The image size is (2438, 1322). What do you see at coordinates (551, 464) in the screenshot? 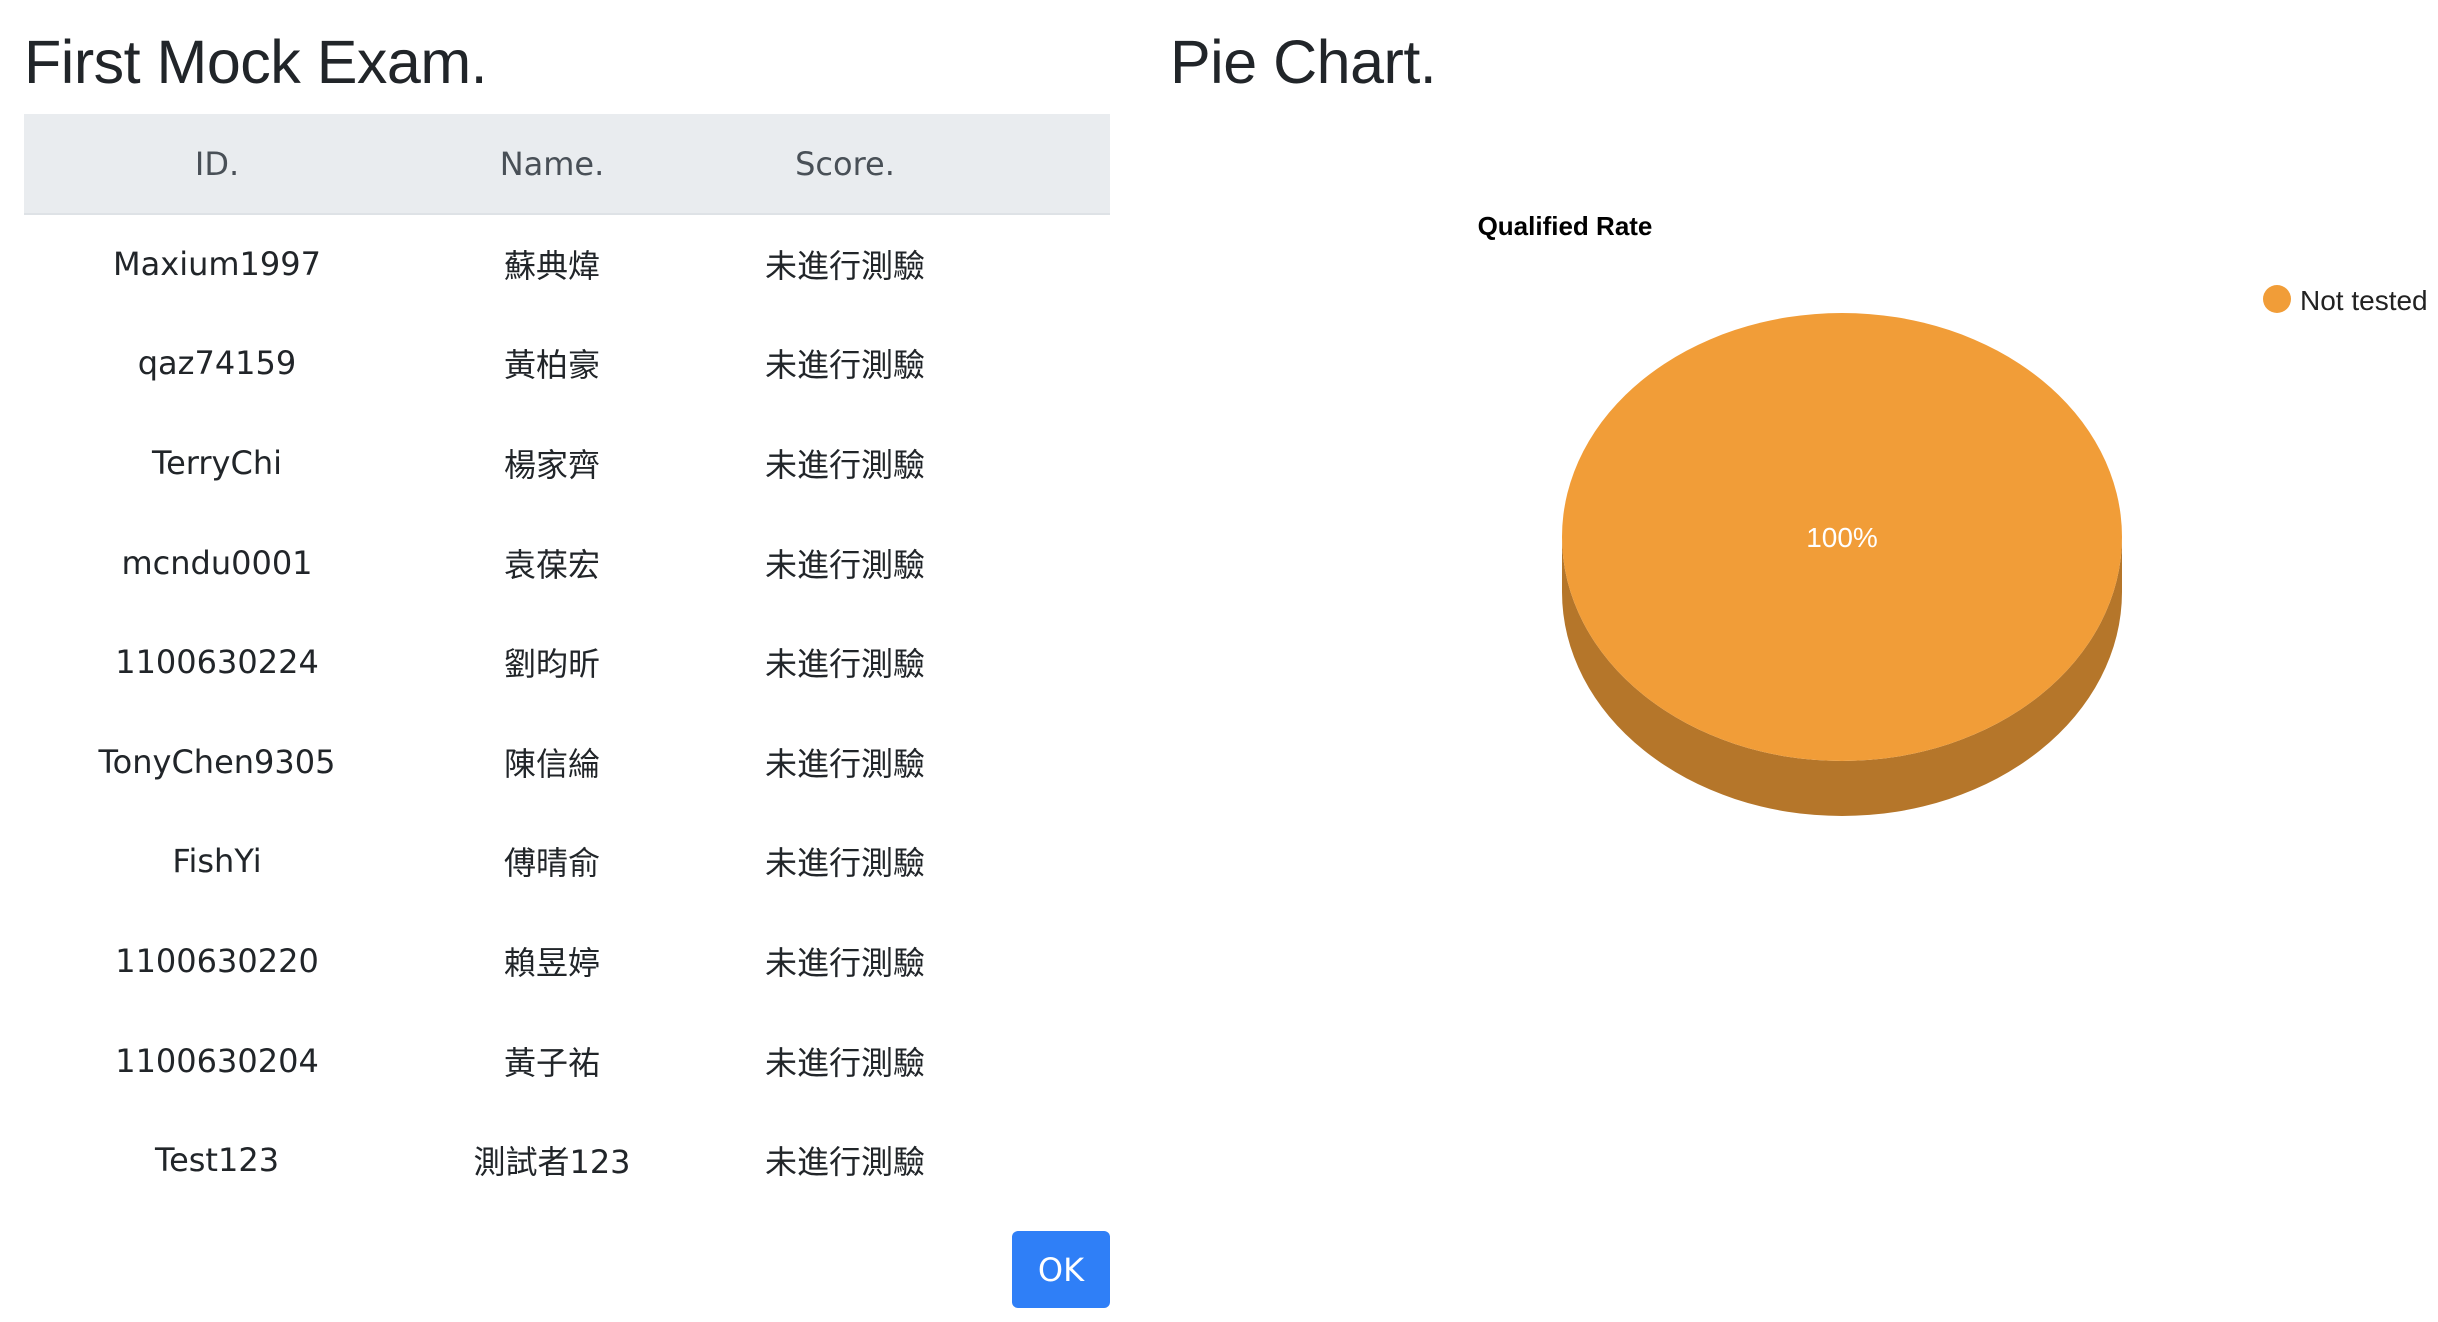
I see `cell-name: 楊家齊` at bounding box center [551, 464].